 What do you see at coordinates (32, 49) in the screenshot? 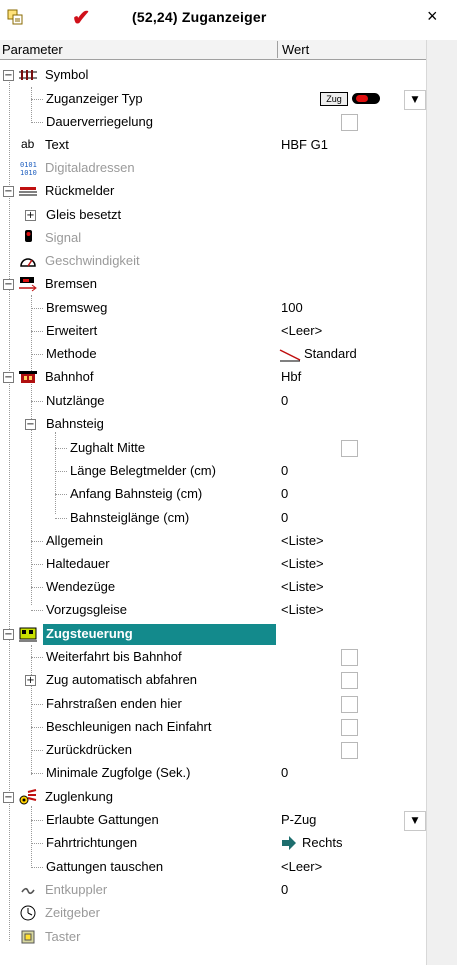
I see `header-parameter: Parameter` at bounding box center [32, 49].